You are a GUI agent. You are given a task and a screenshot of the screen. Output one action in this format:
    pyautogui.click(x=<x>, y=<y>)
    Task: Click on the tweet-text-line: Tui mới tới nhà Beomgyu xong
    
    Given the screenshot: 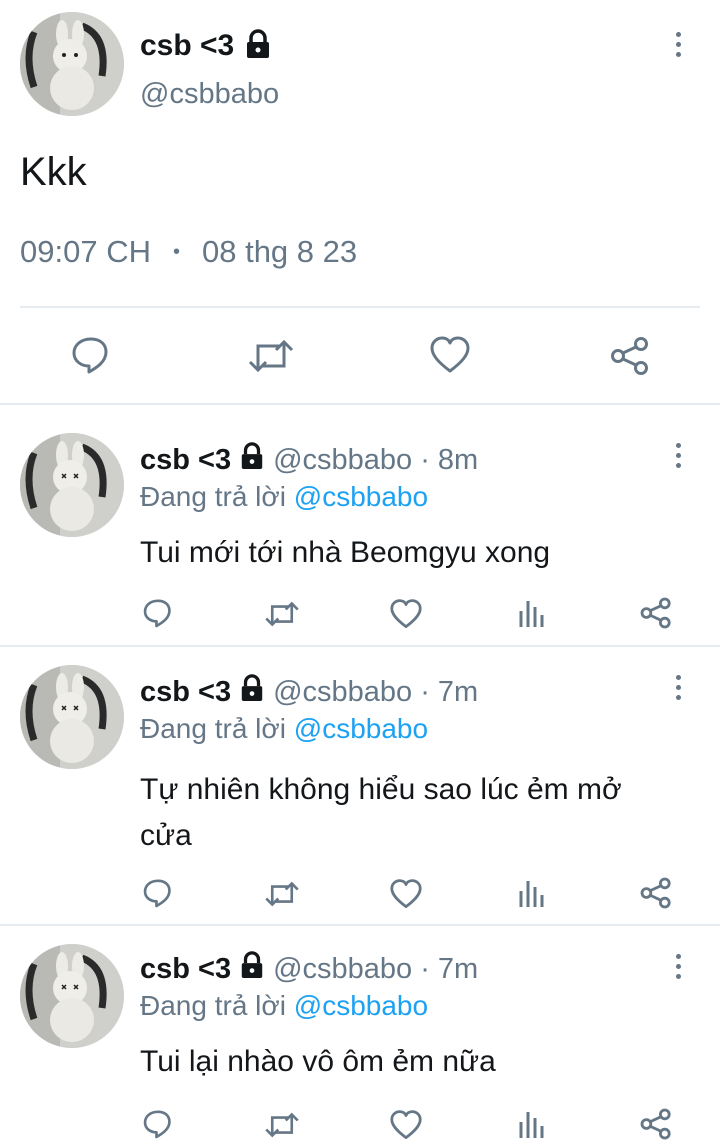 What is the action you would take?
    pyautogui.click(x=345, y=552)
    